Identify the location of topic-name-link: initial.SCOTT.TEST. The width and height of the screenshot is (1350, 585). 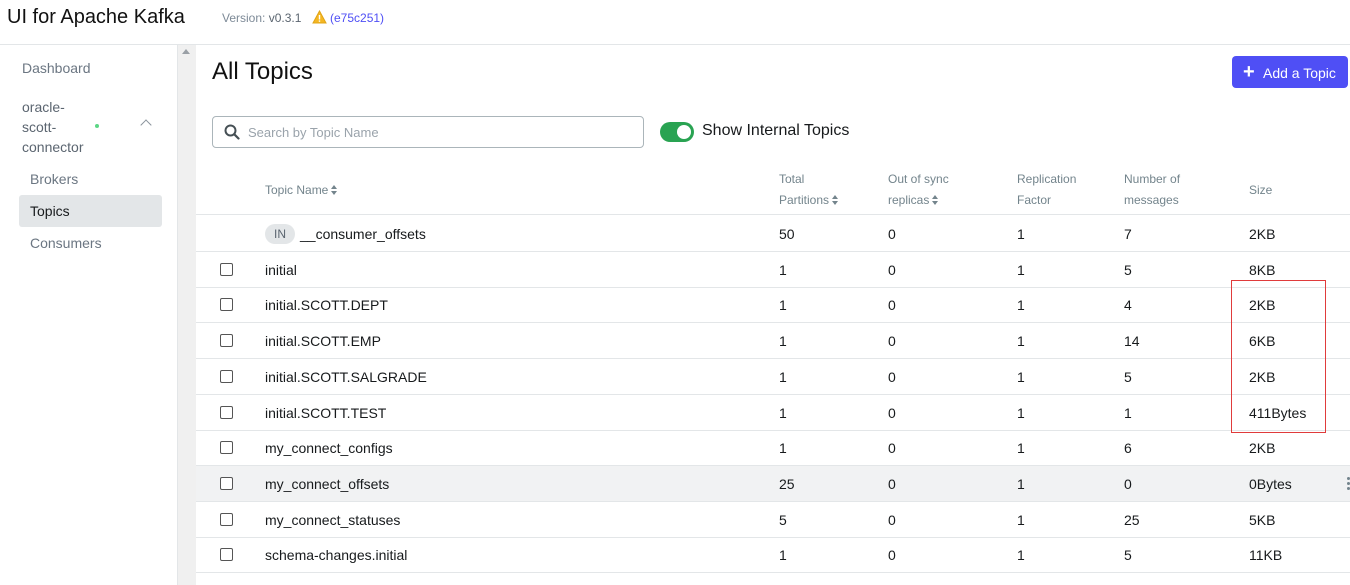
(325, 413).